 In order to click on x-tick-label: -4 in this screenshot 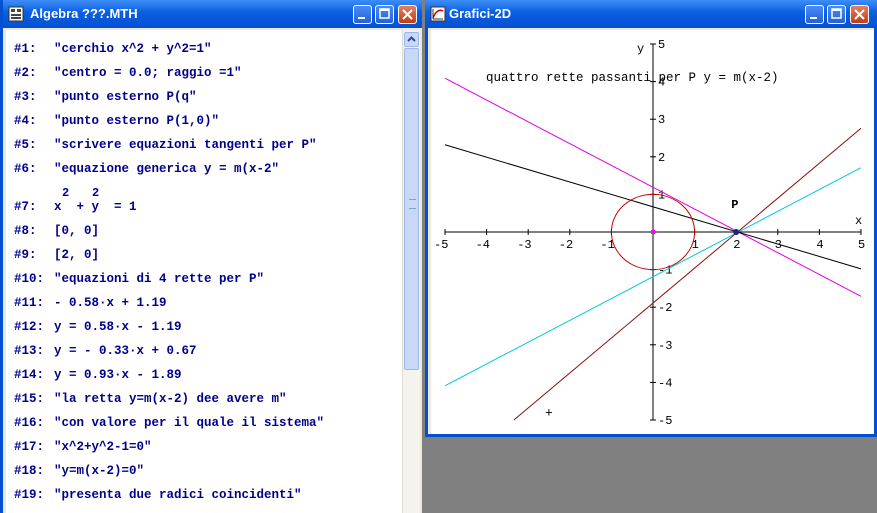, I will do `click(483, 245)`.